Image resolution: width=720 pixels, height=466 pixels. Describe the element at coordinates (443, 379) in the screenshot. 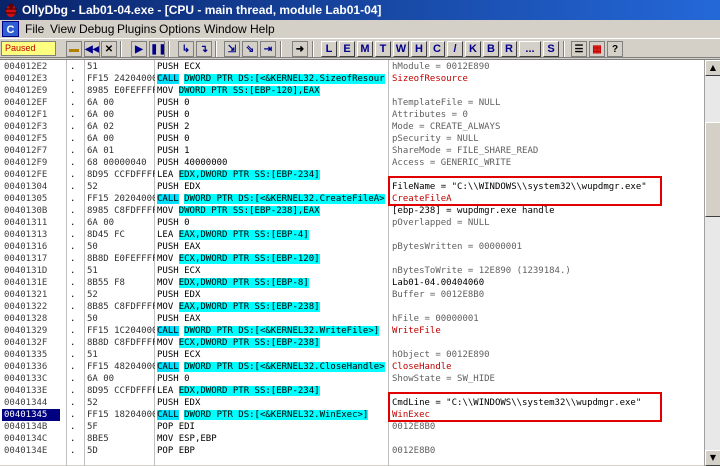

I see `row-comment: ShowState = SW_HIDE` at that location.